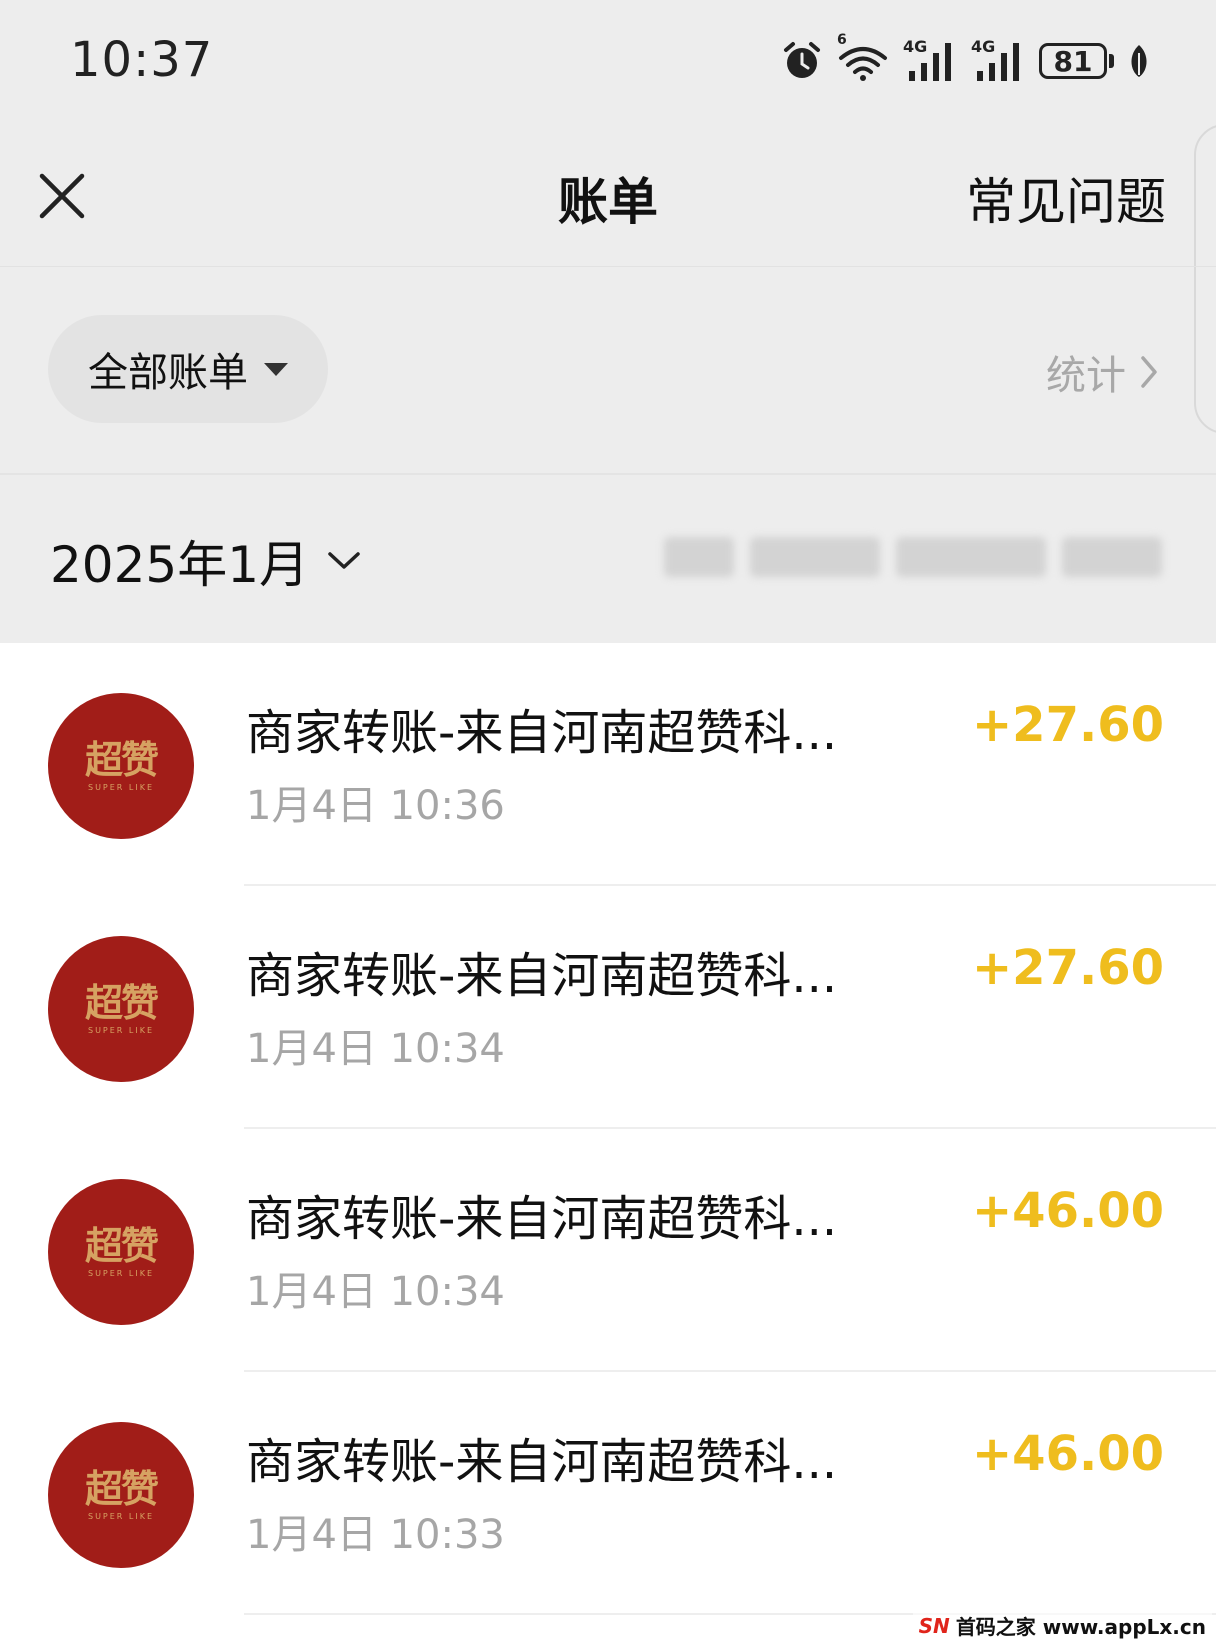 The height and width of the screenshot is (1646, 1216). I want to click on month-summary-redacted, so click(917, 557).